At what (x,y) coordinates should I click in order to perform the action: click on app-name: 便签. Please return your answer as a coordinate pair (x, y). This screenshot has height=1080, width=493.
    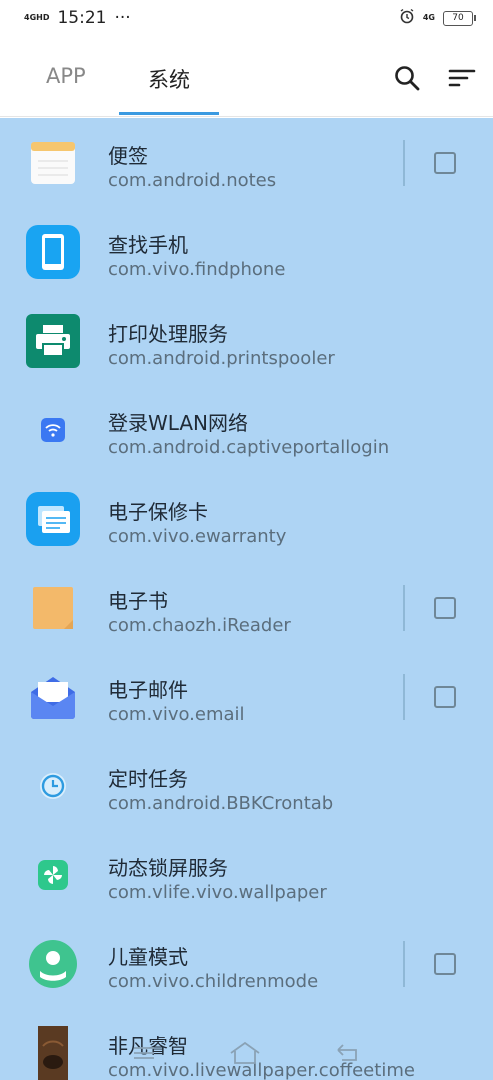
    Looking at the image, I should click on (128, 156).